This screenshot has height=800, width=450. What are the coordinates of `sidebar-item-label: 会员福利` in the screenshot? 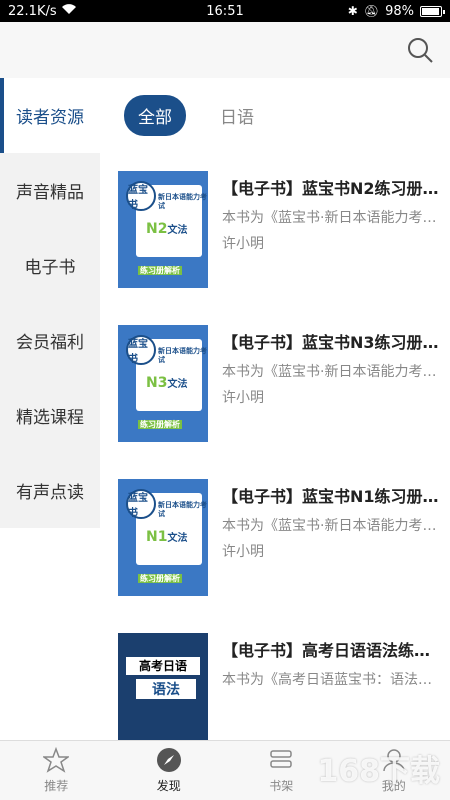 It's located at (50, 343).